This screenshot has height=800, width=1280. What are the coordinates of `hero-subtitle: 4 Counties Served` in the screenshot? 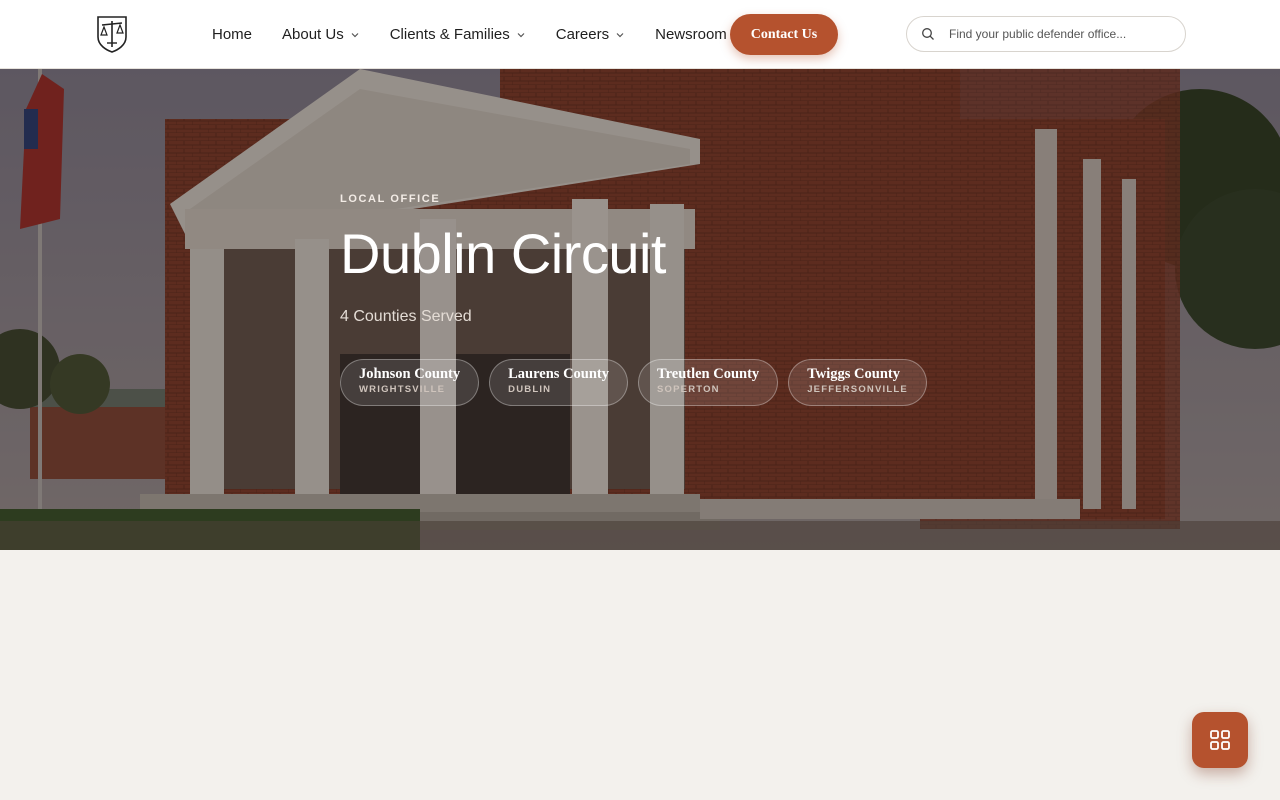 It's located at (406, 316).